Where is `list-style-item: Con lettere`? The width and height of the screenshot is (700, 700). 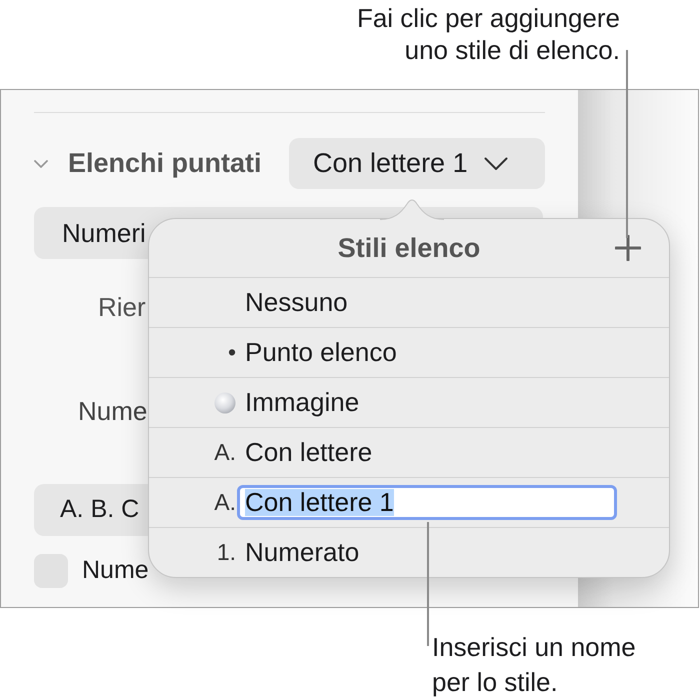 list-style-item: Con lettere is located at coordinates (304, 452).